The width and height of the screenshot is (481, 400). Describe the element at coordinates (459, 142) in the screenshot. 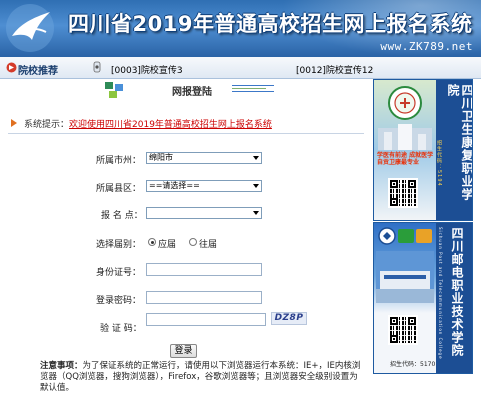

I see `ad-school-name: 四川卫生康复职业学院` at that location.